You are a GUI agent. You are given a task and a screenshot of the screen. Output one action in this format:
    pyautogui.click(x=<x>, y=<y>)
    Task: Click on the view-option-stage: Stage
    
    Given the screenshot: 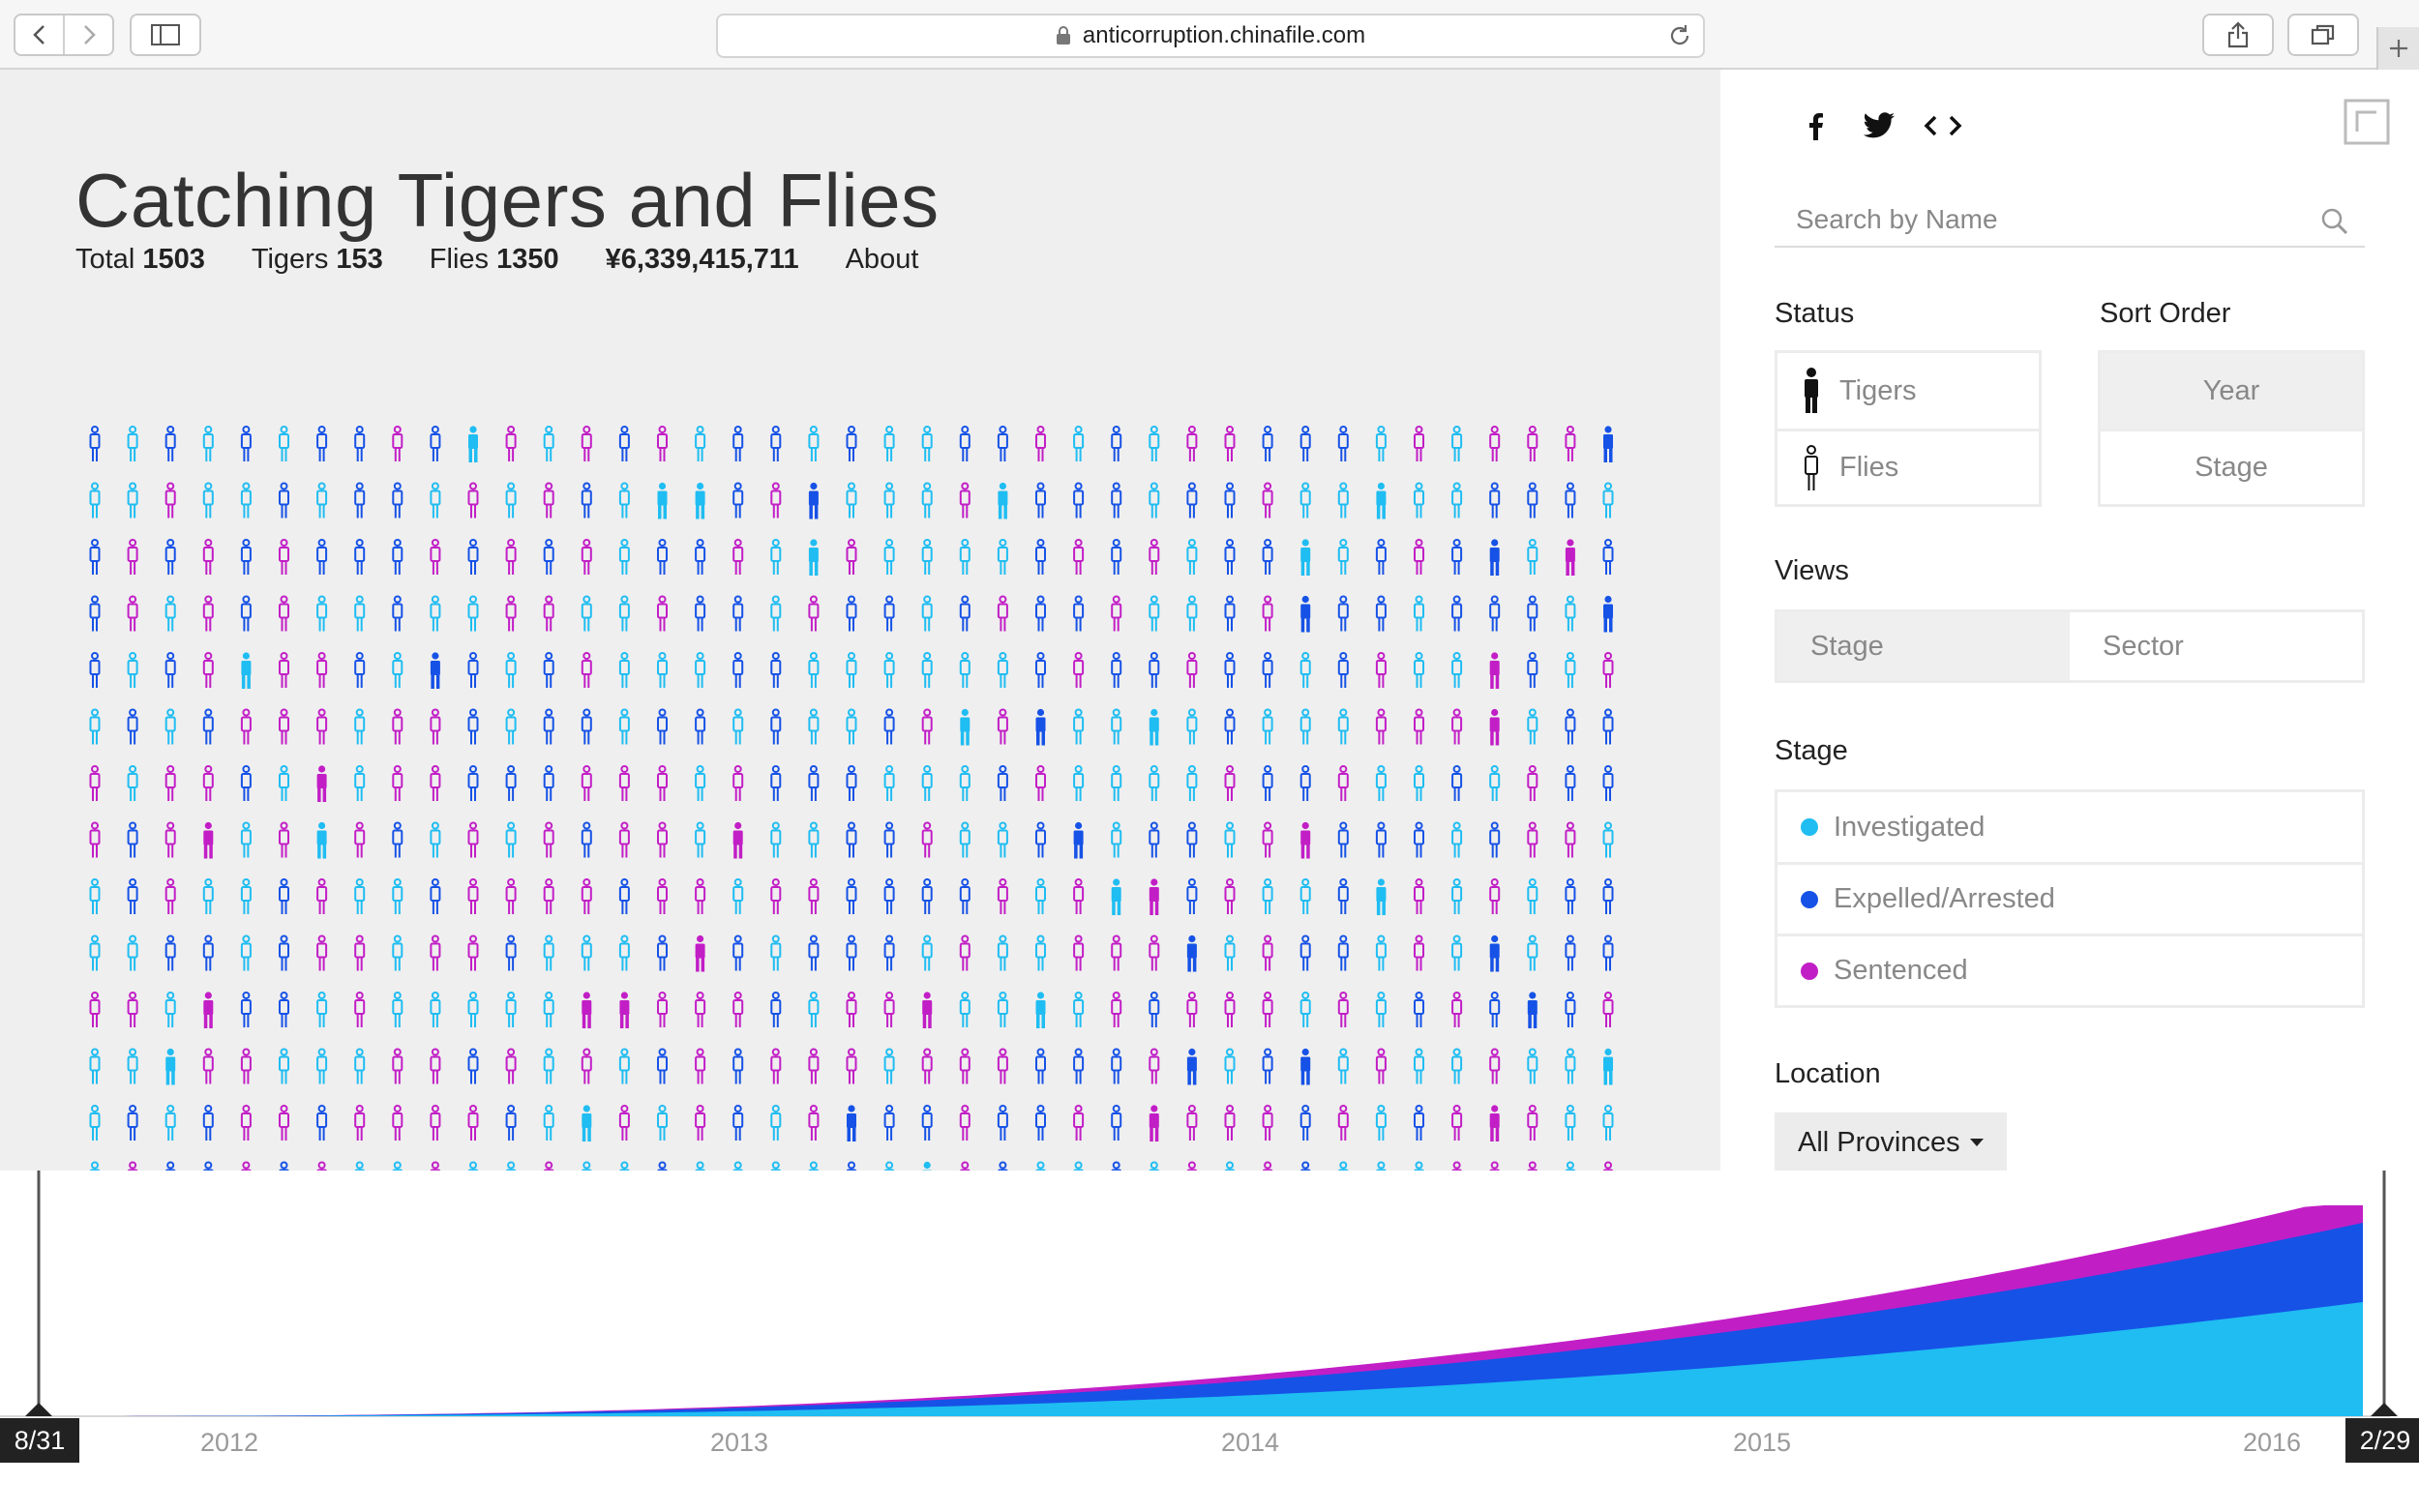 What is the action you would take?
    pyautogui.click(x=1924, y=646)
    